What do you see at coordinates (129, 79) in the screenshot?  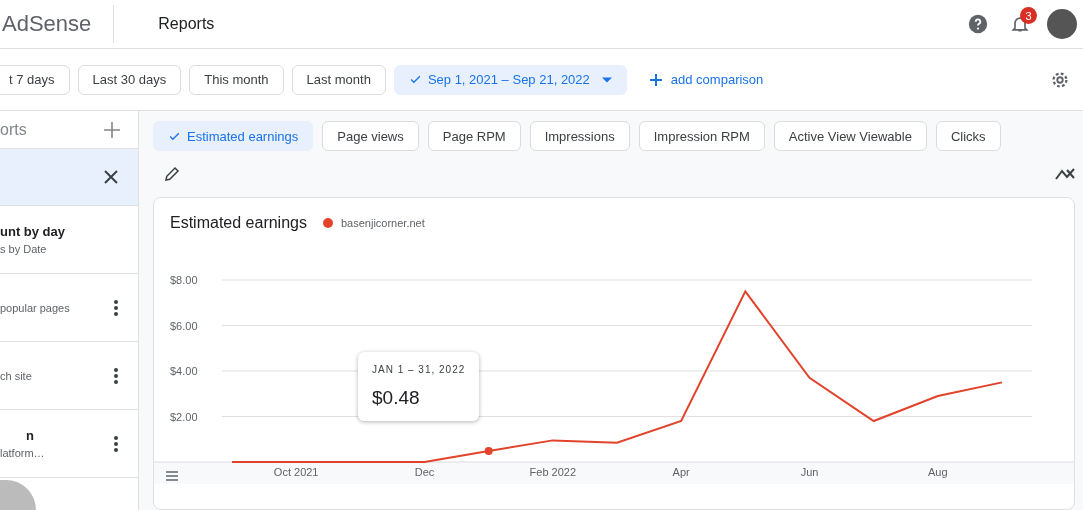 I see `date-range-chip: Last 30 days` at bounding box center [129, 79].